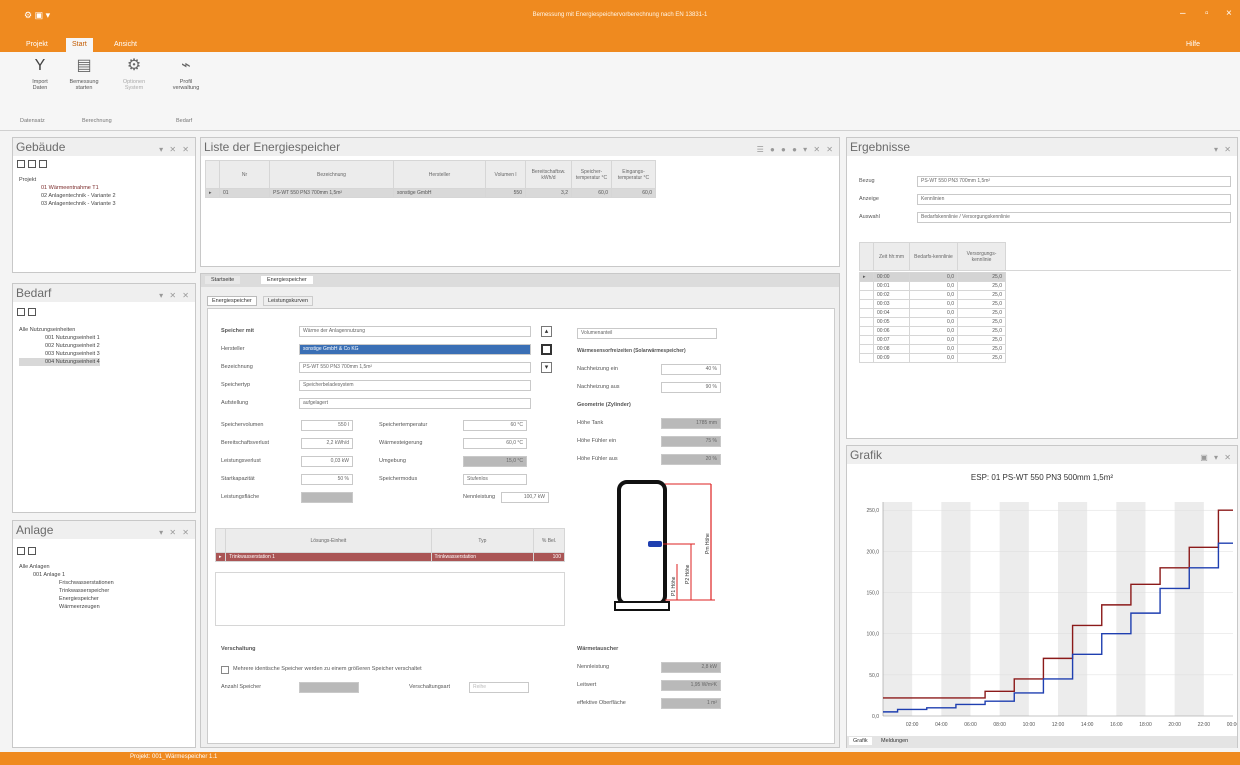  What do you see at coordinates (244, 193) in the screenshot?
I see `cell: 01` at bounding box center [244, 193].